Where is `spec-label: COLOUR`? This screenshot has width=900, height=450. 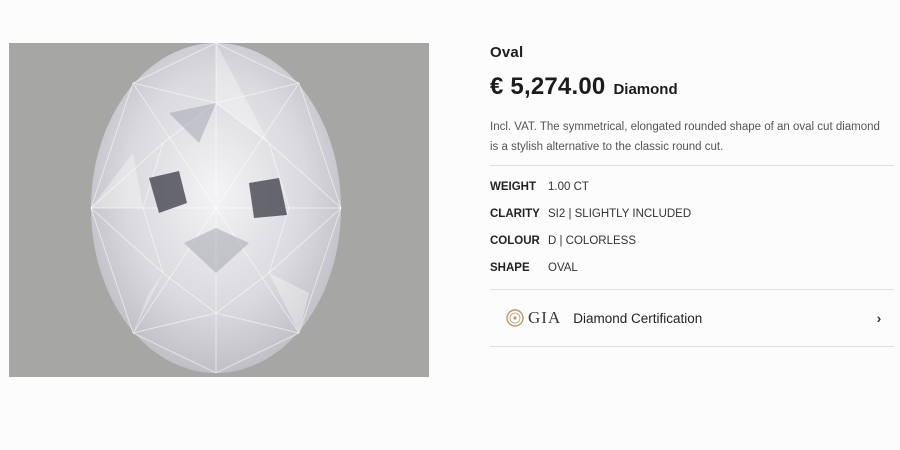
spec-label: COLOUR is located at coordinates (515, 240).